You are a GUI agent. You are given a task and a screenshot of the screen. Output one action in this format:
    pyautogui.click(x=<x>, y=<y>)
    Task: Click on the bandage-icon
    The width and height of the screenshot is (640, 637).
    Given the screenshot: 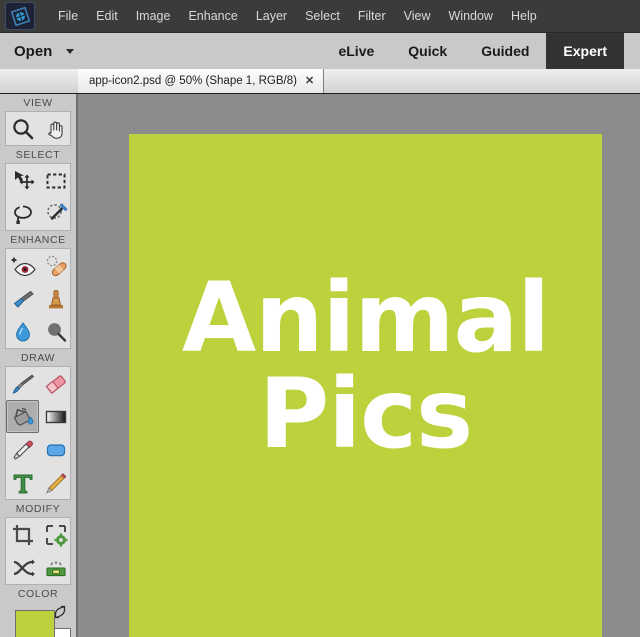 What is the action you would take?
    pyautogui.click(x=56, y=266)
    